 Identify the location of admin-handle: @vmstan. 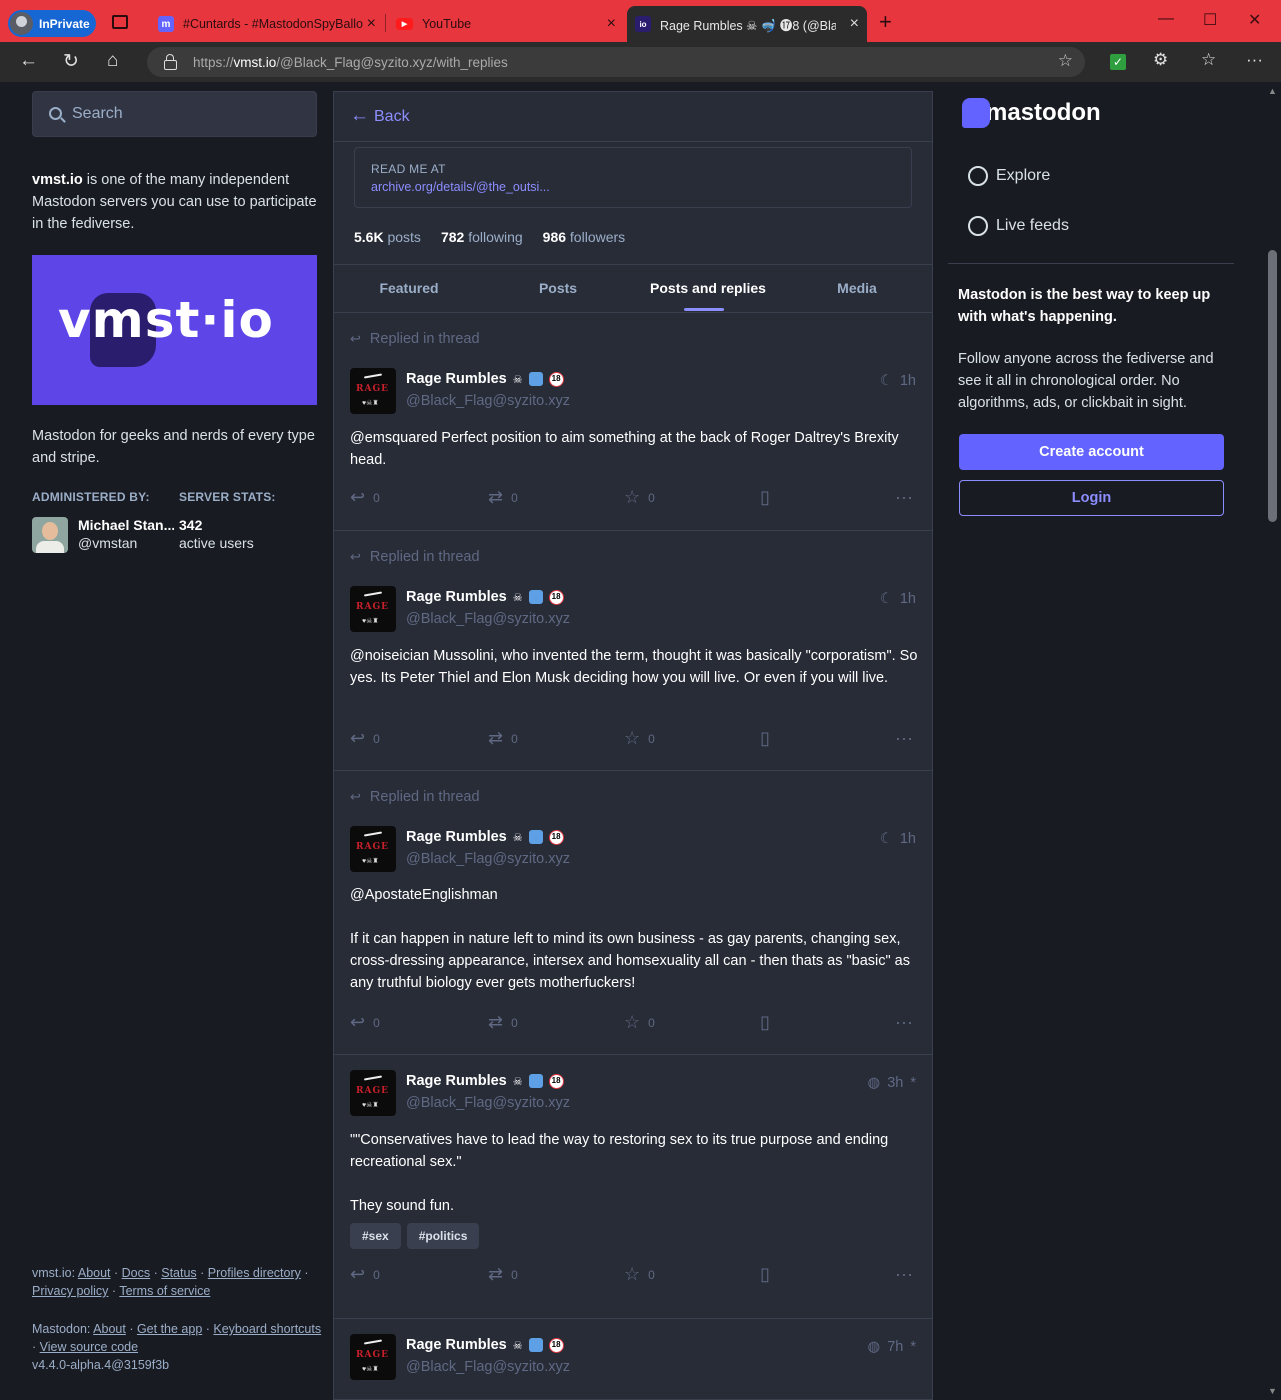
(107, 543).